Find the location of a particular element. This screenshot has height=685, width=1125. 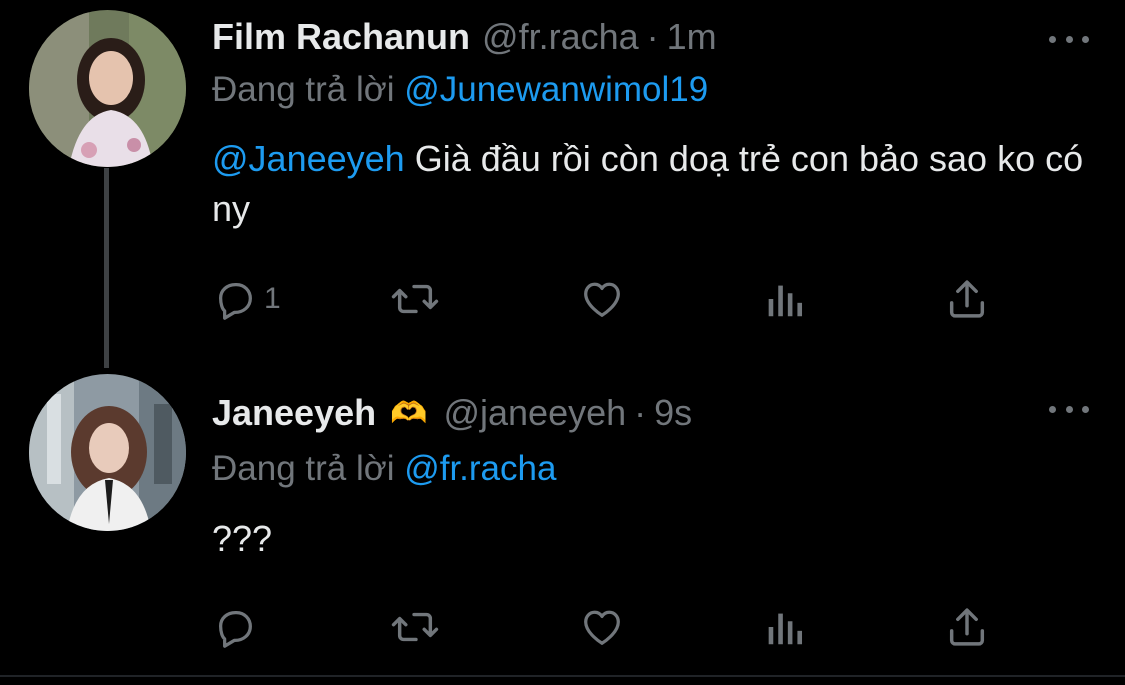

action-bar: 1 is located at coordinates (607, 299).